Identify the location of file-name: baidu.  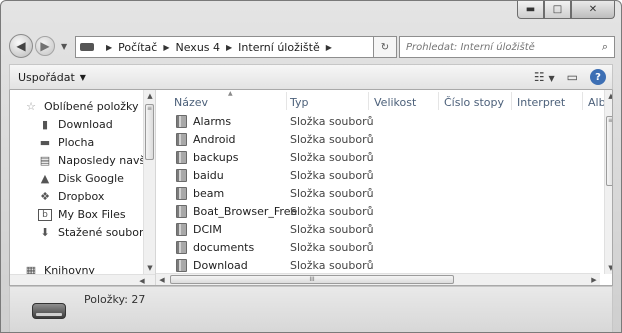
(208, 175).